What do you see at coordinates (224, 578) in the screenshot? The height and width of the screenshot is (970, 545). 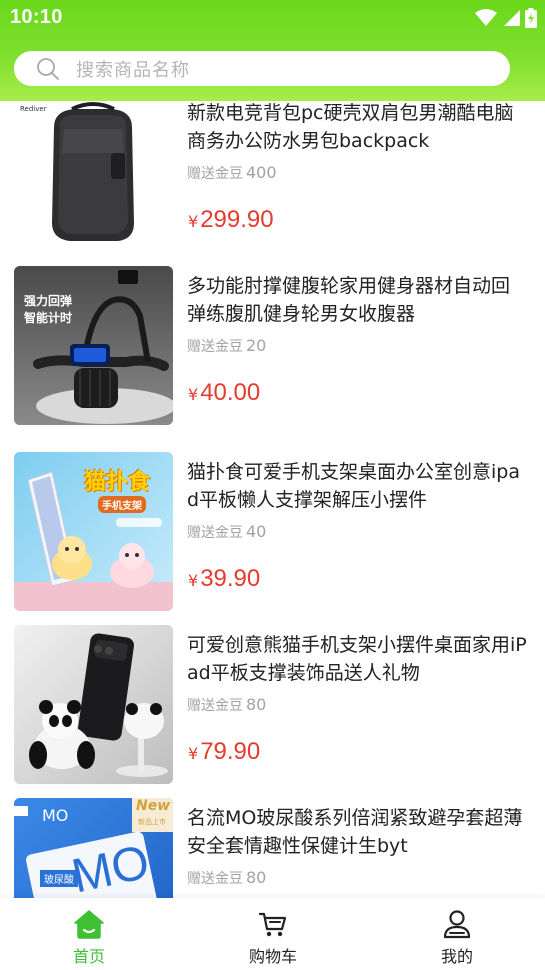 I see `product-price: ¥39.90` at bounding box center [224, 578].